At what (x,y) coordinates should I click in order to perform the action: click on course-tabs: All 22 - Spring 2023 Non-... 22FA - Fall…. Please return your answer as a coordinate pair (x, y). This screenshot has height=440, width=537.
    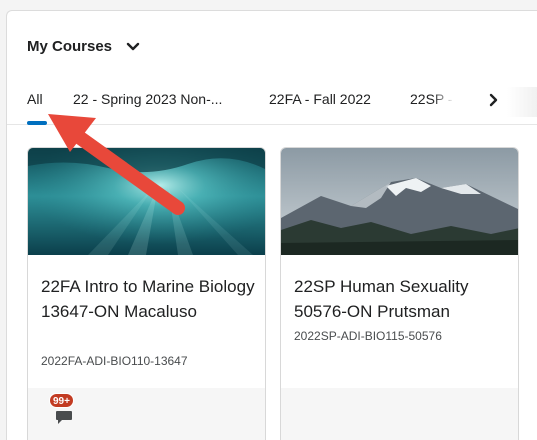
    Looking at the image, I should click on (272, 103).